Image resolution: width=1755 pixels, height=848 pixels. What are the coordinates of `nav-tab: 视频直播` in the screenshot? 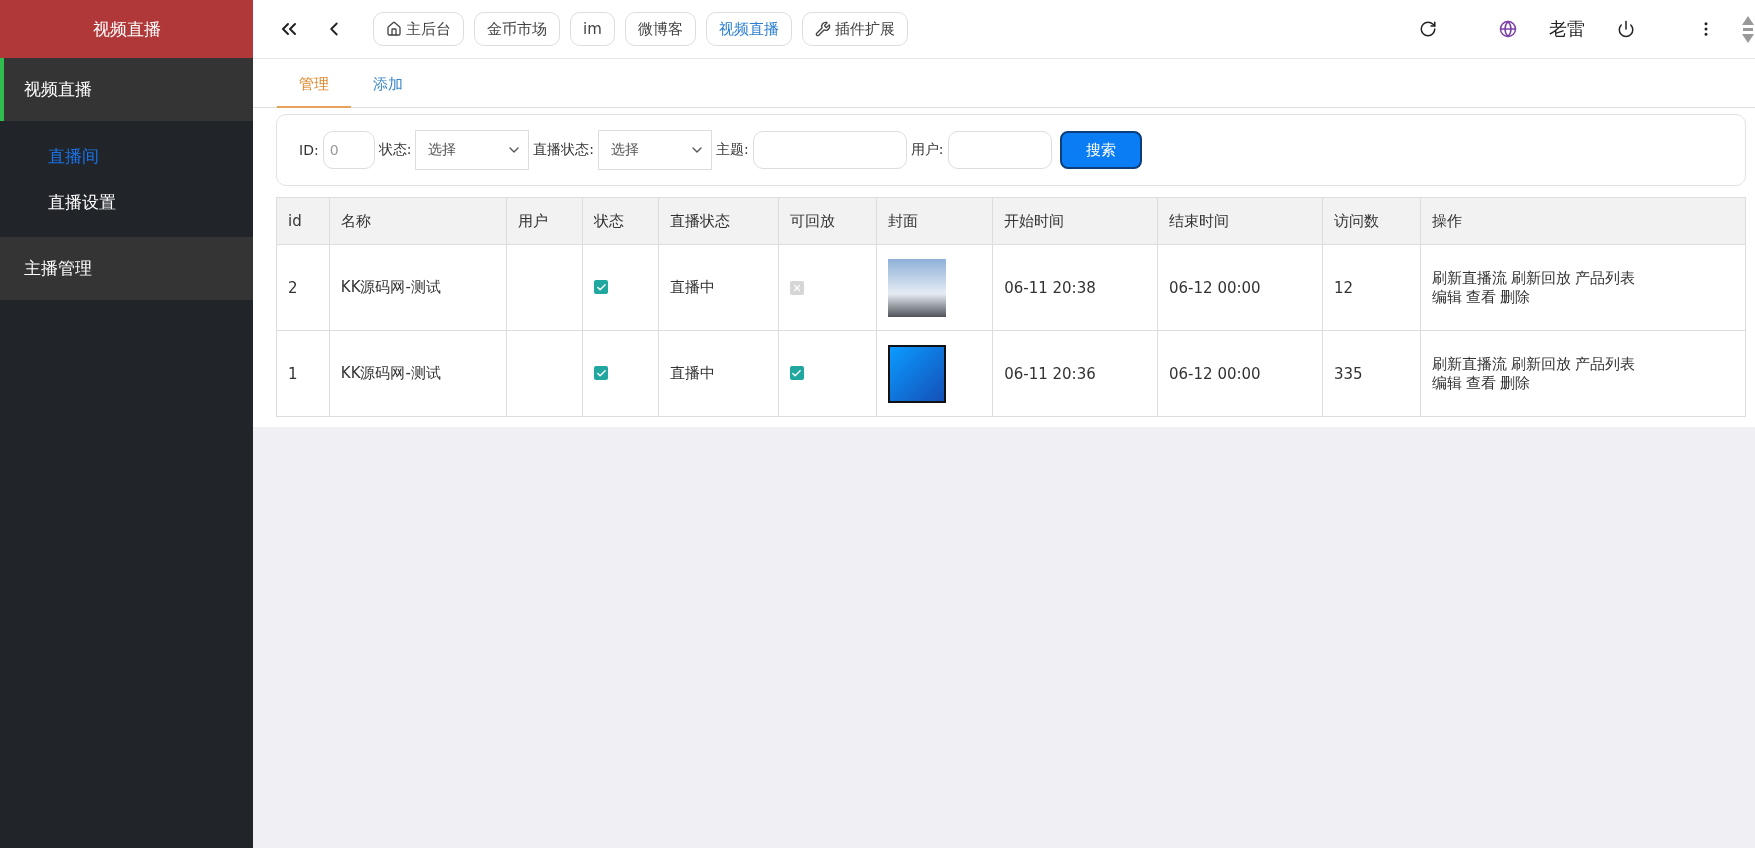 It's located at (748, 29).